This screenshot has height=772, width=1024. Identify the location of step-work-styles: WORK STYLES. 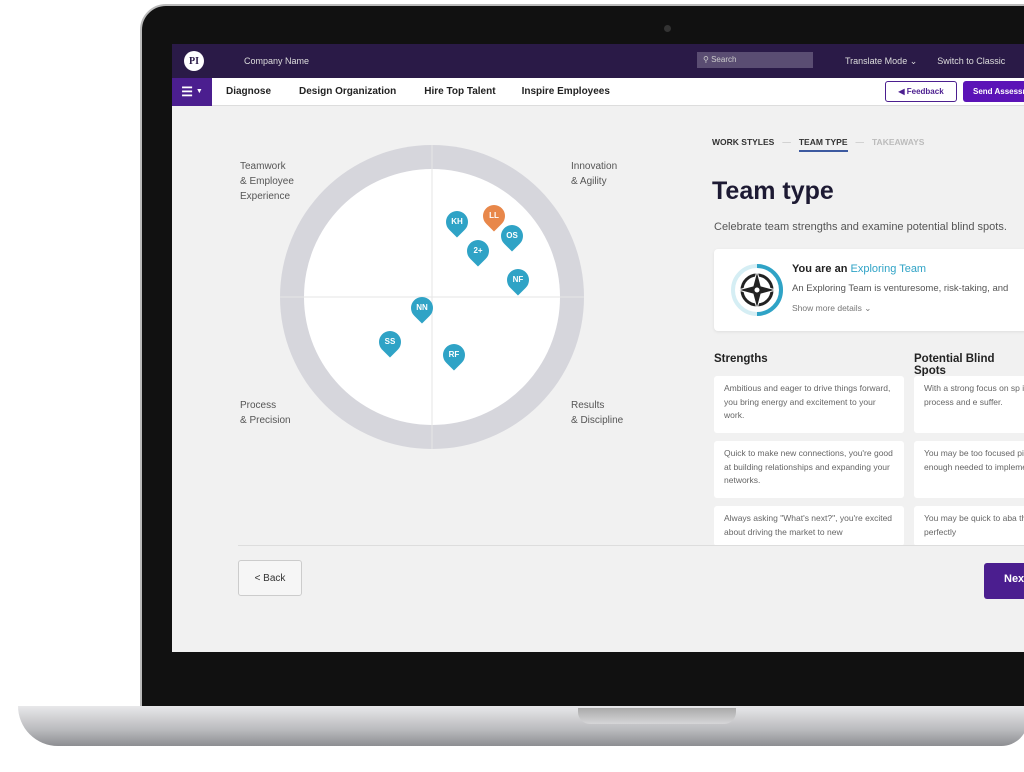
(743, 144).